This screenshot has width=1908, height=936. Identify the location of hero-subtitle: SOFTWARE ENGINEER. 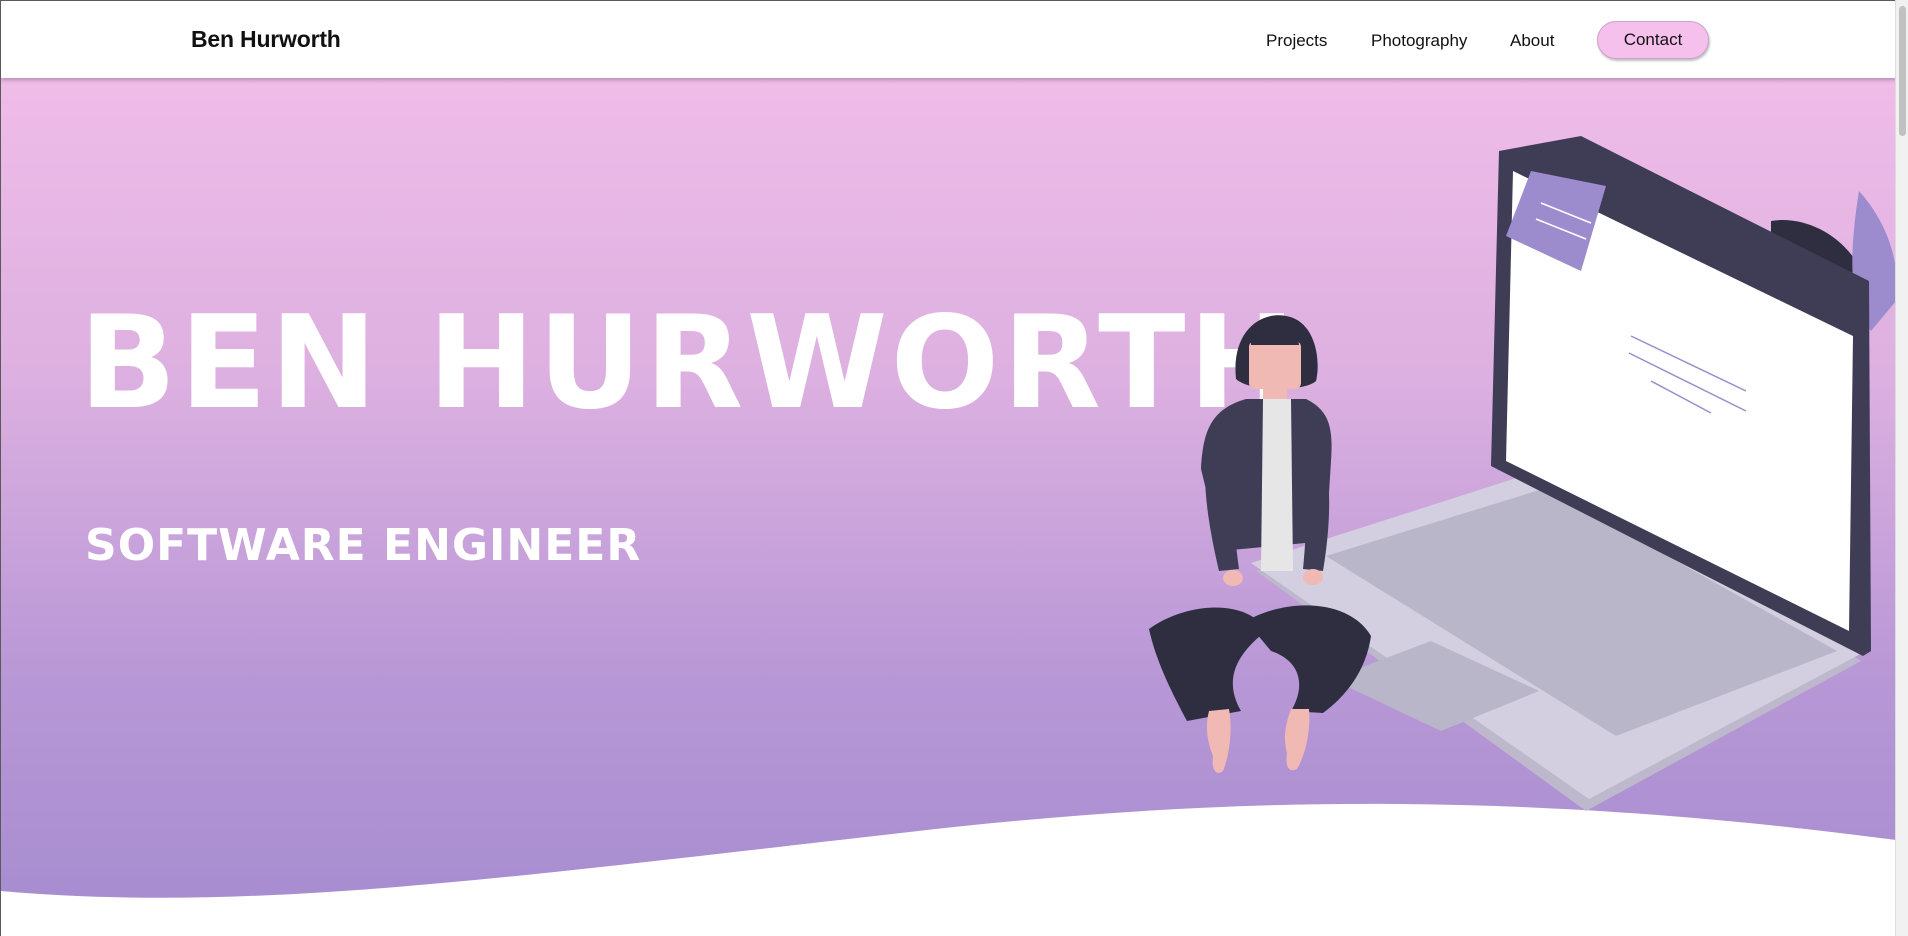
(363, 545).